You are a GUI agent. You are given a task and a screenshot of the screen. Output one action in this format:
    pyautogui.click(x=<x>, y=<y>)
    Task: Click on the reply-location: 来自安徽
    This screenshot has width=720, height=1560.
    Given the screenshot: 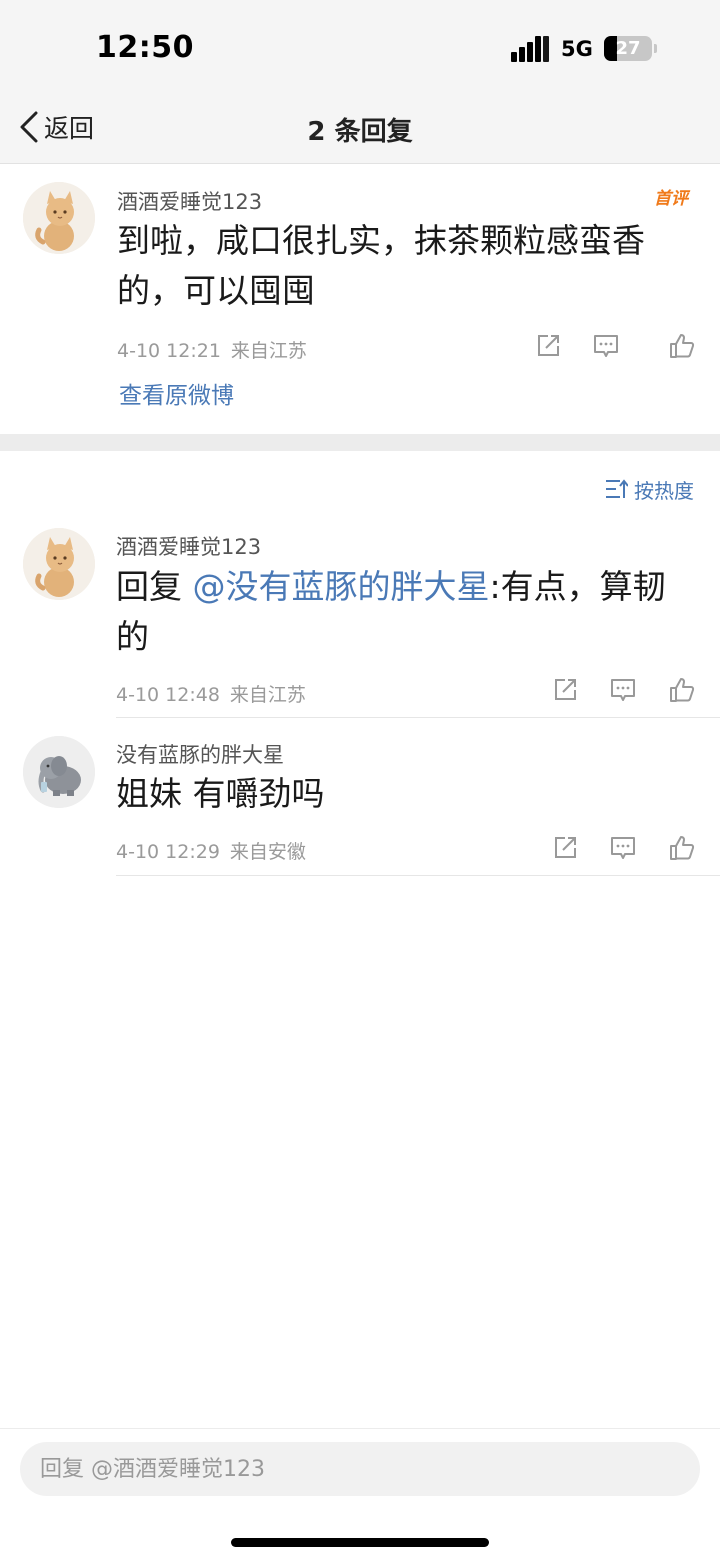 What is the action you would take?
    pyautogui.click(x=267, y=852)
    